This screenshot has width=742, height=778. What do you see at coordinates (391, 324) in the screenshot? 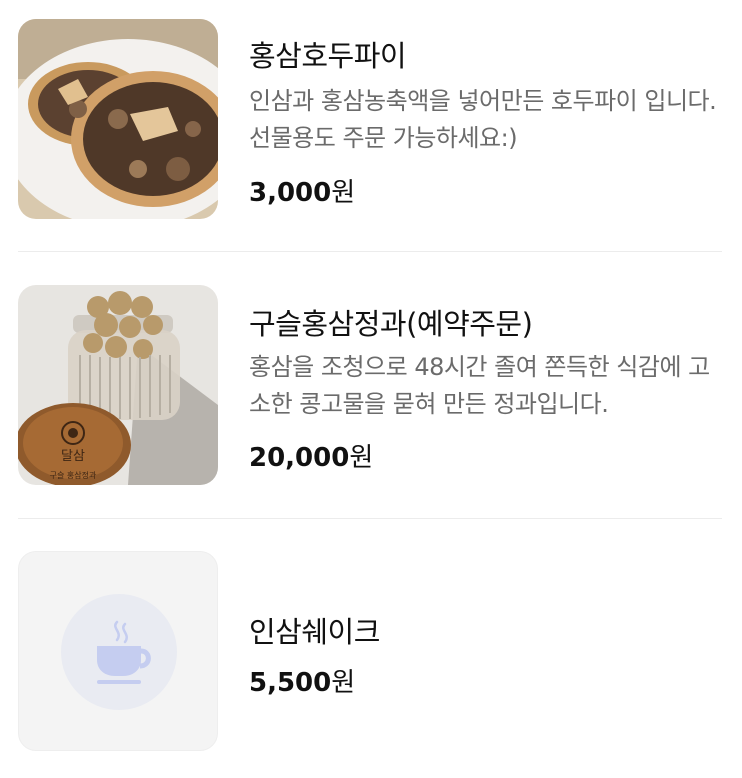
I see `item-name: 구슬홍삼정과(예약주문)` at bounding box center [391, 324].